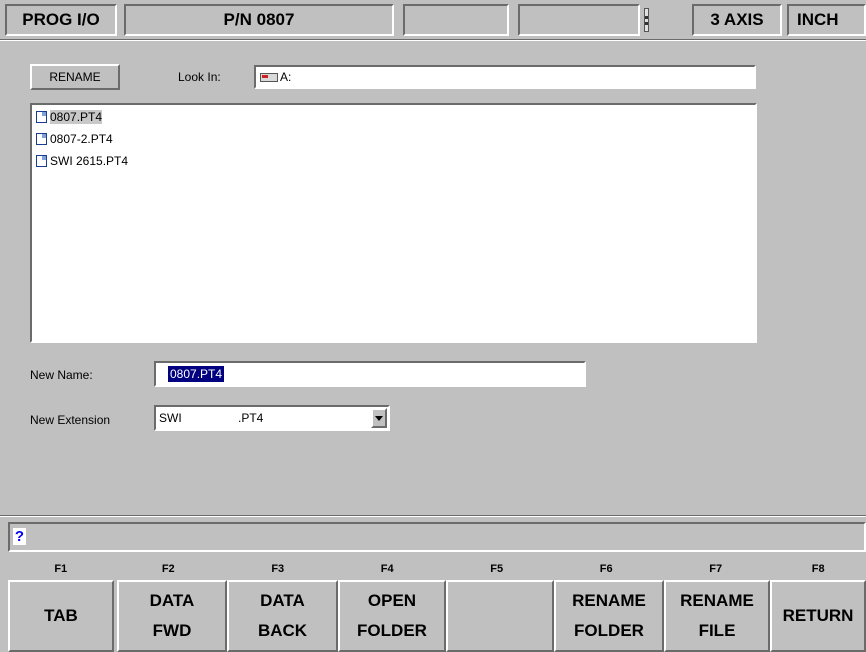 Image resolution: width=866 pixels, height=652 pixels. I want to click on new-name-value: 0807.PT4, so click(196, 374).